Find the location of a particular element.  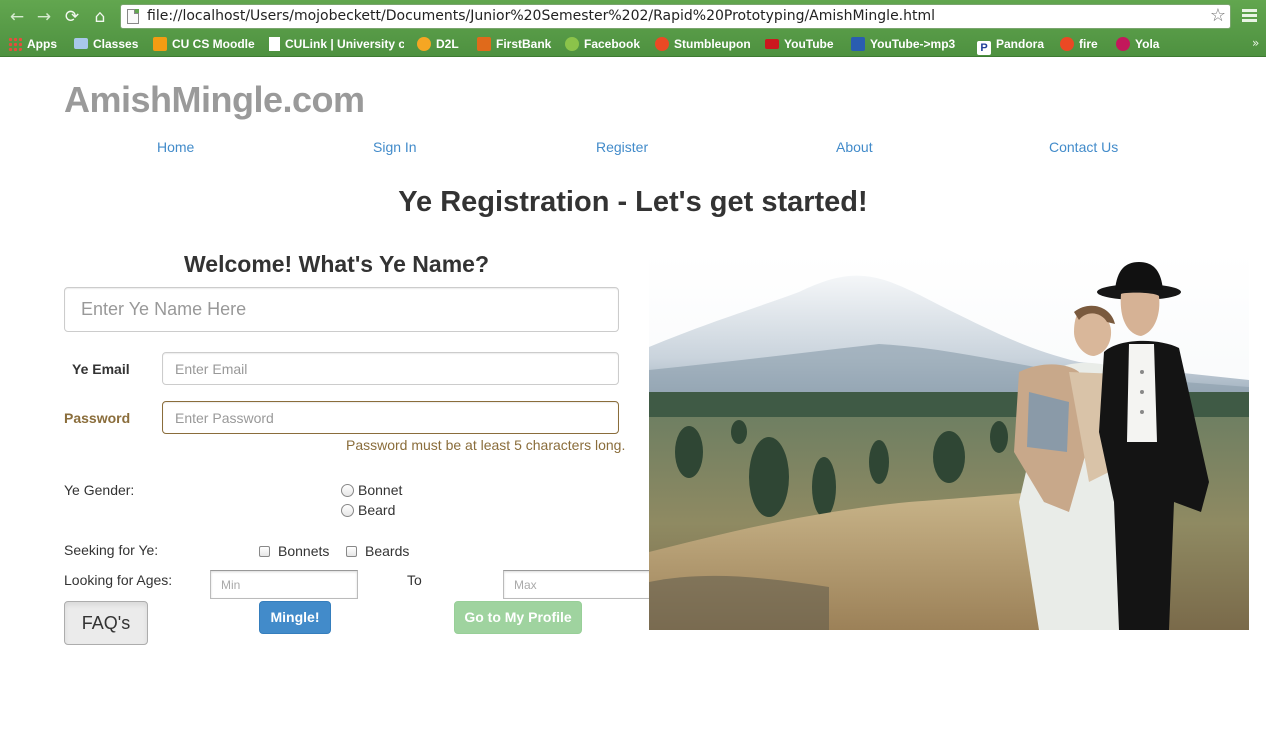

youtube-icon is located at coordinates (772, 44).